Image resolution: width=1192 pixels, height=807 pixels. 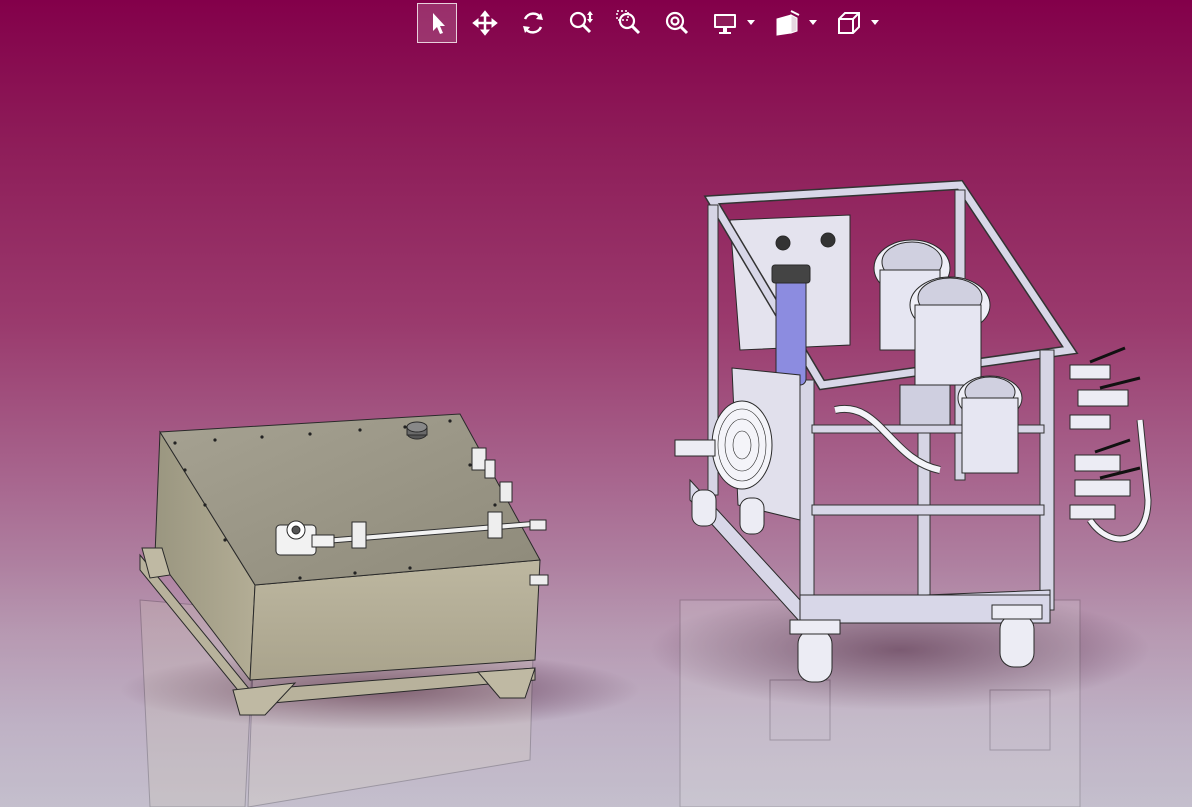 I want to click on zoom-fit-icon, so click(x=677, y=23).